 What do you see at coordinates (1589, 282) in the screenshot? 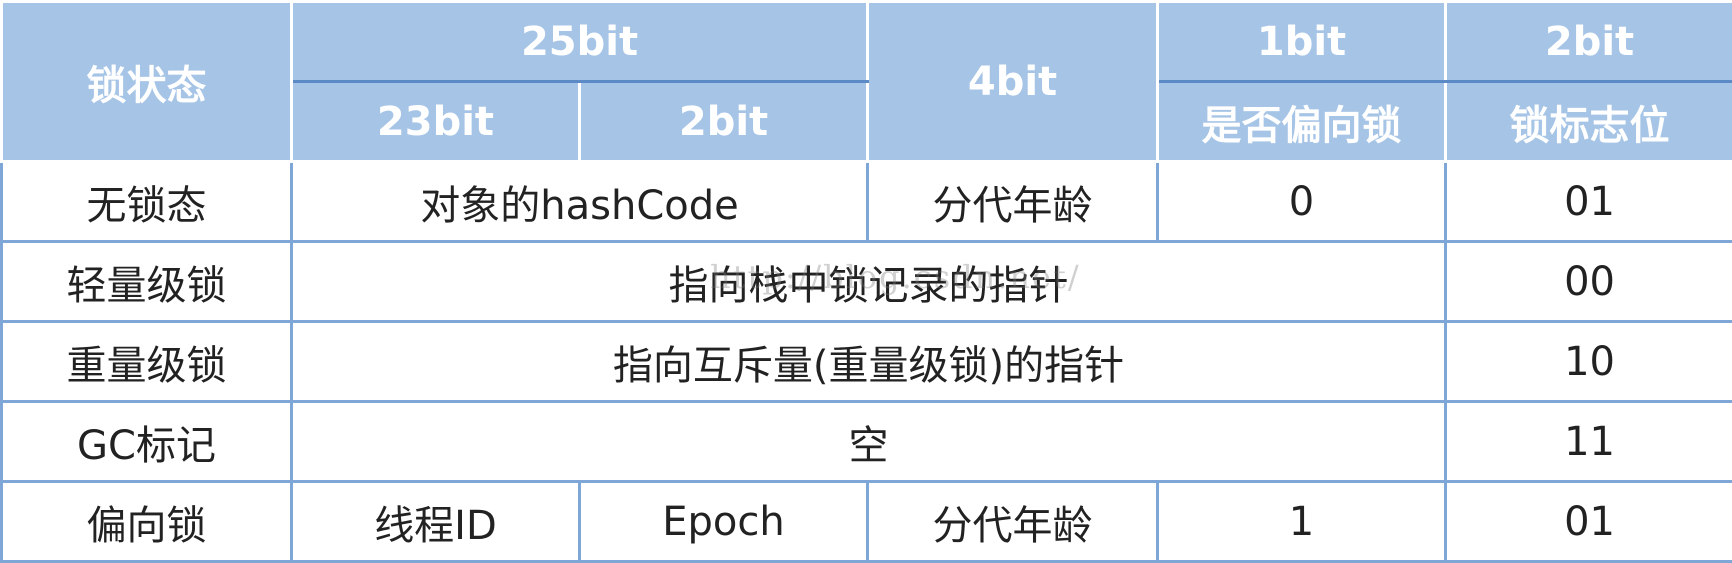
I see `cell-flag: 00` at bounding box center [1589, 282].